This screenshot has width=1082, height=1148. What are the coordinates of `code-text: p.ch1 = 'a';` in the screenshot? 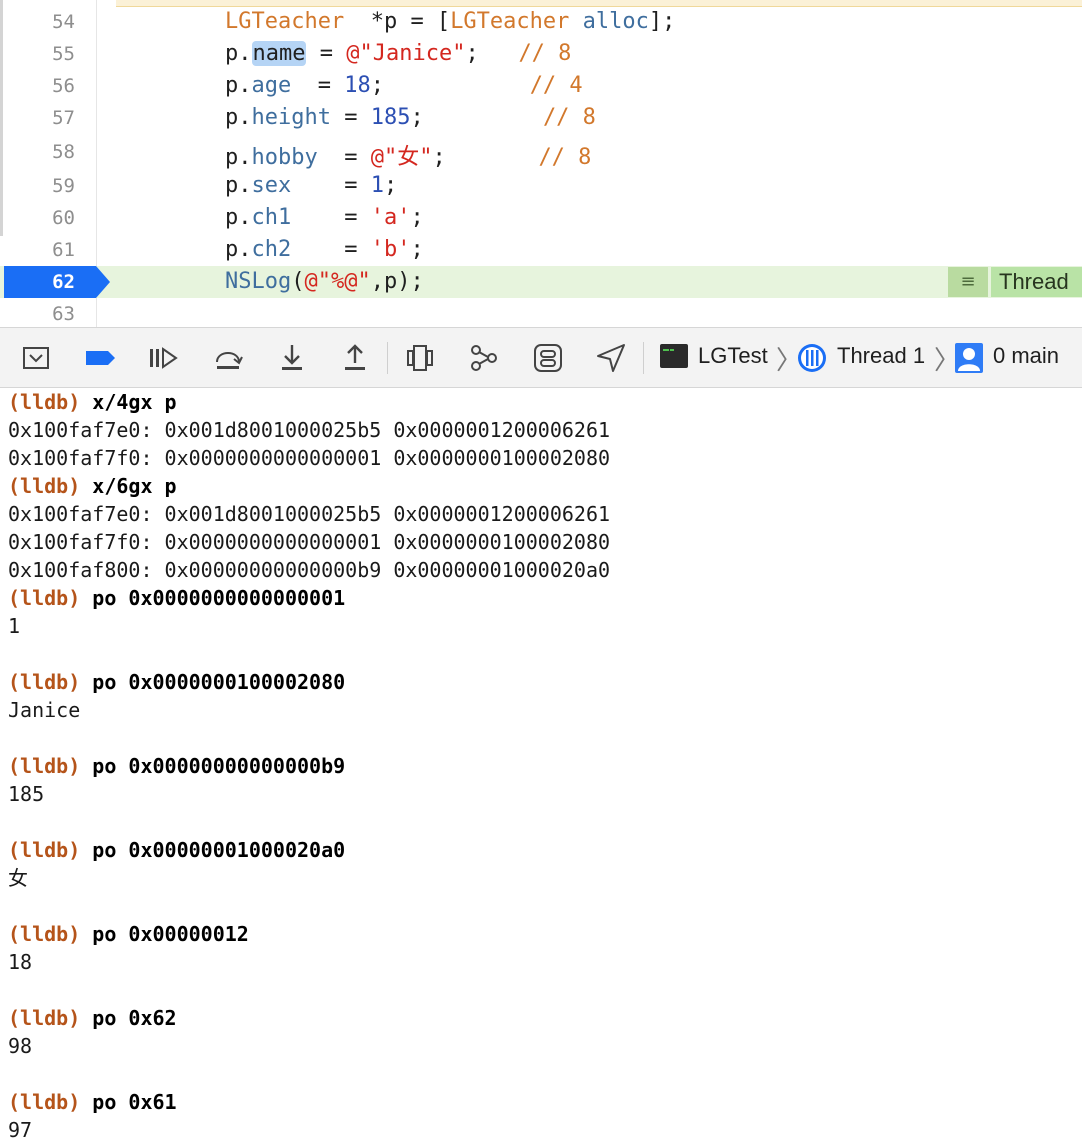 It's located at (324, 217).